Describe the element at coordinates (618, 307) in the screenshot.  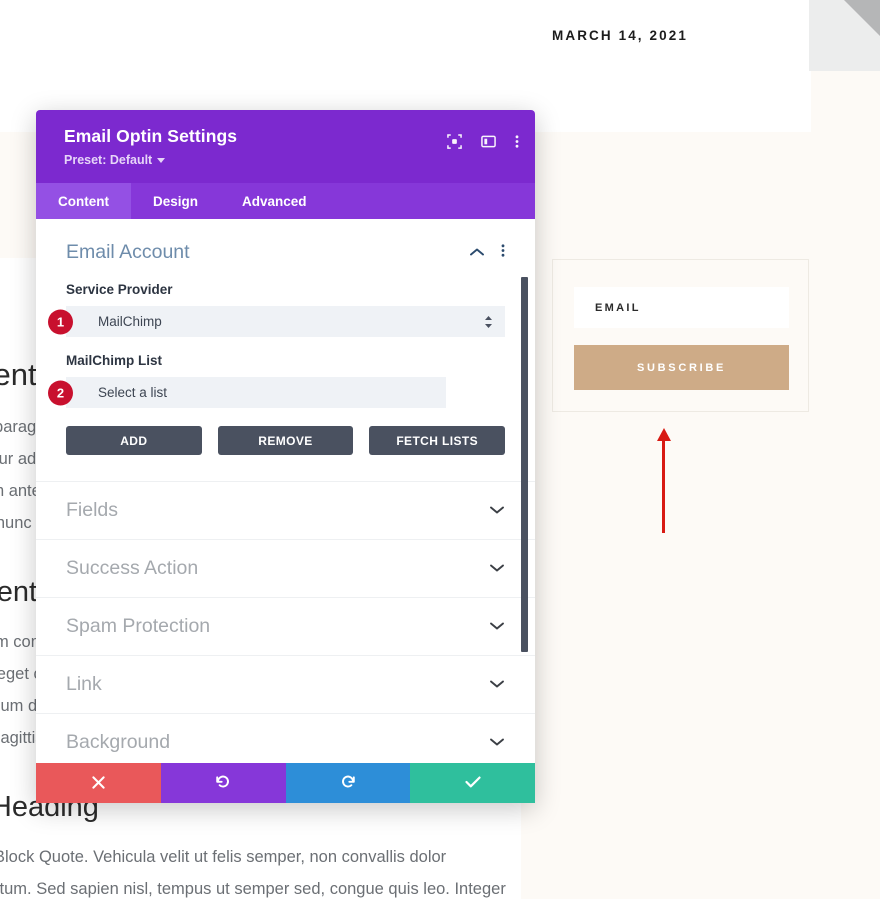
I see `email-input-label: EMAIL` at that location.